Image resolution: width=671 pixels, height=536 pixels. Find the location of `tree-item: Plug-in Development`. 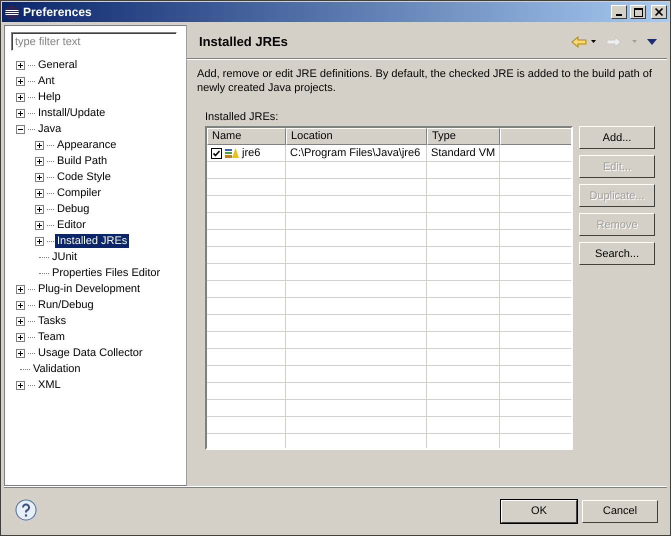

tree-item: Plug-in Development is located at coordinates (89, 289).